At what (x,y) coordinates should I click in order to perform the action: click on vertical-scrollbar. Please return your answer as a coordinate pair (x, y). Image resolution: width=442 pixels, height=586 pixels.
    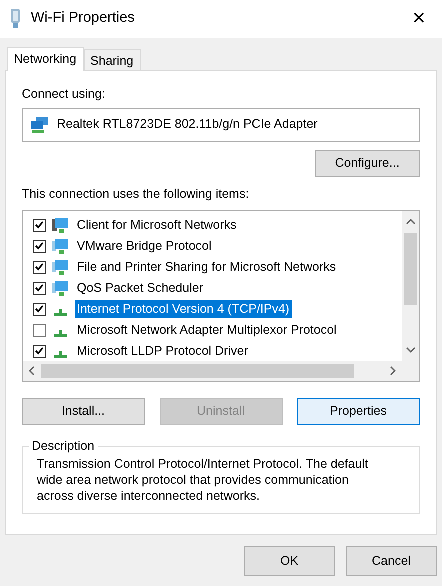
    Looking at the image, I should click on (410, 285).